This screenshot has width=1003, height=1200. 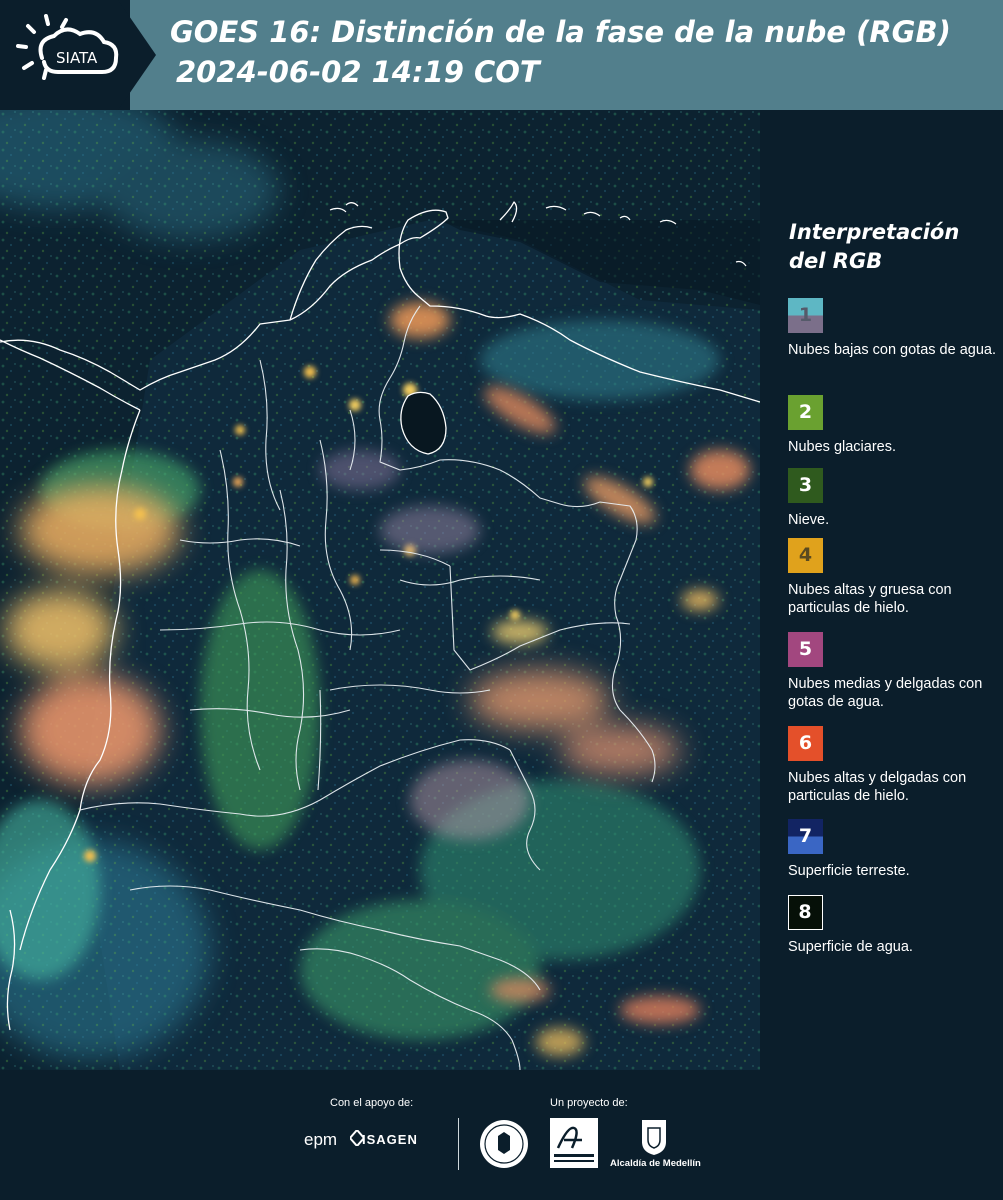 I want to click on legend-label-8: Superficie de agua., so click(x=850, y=947).